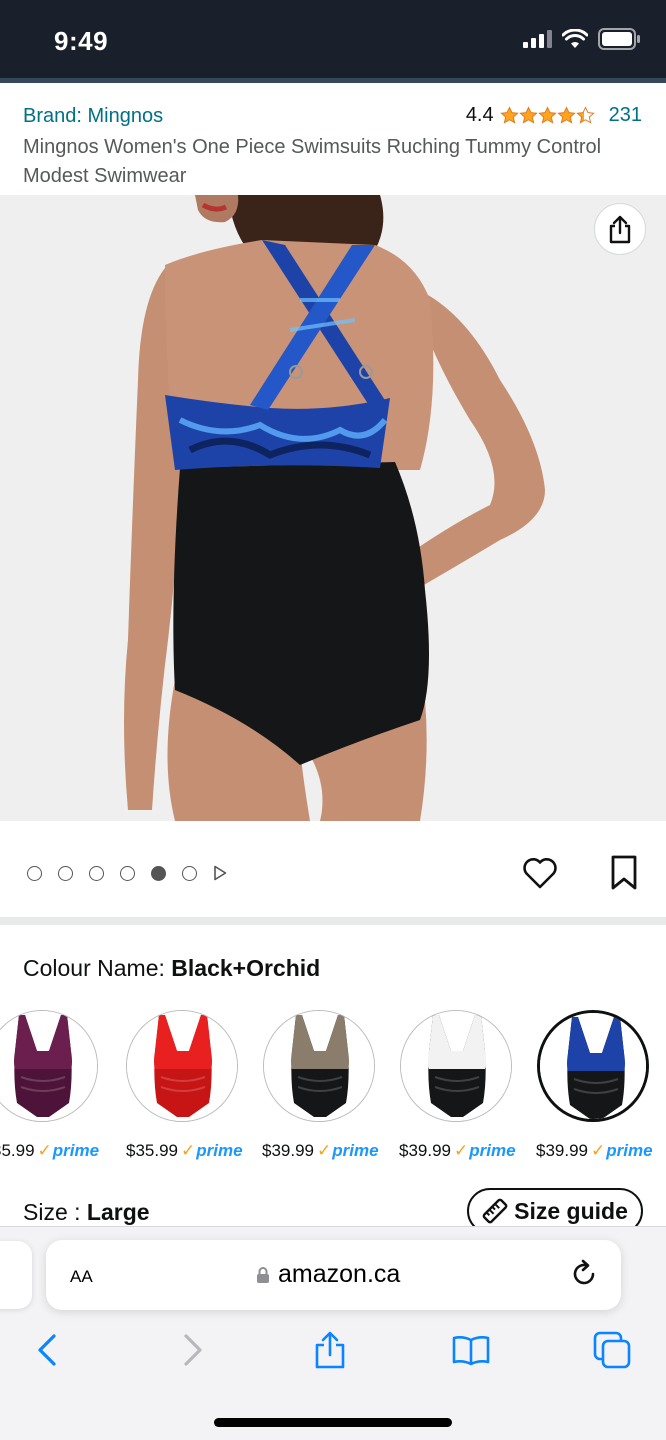  Describe the element at coordinates (97, 968) in the screenshot. I see `colour-label-text: Colour Name:` at that location.